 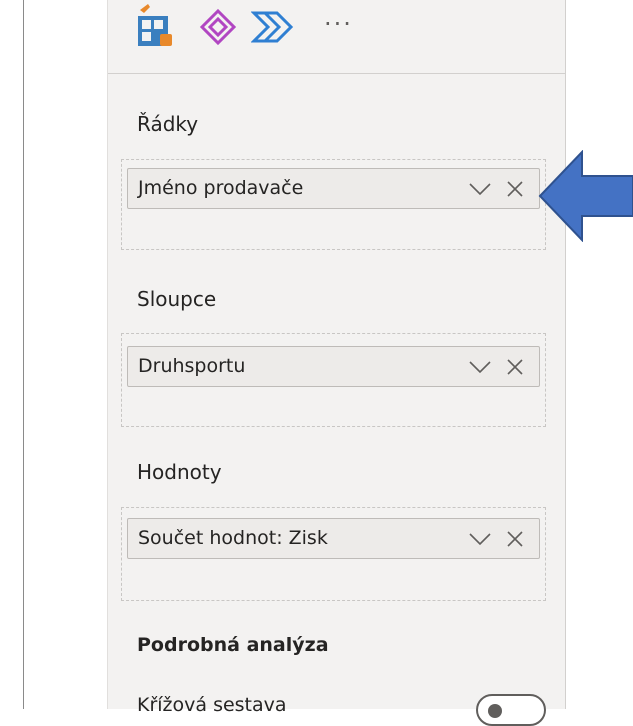 What do you see at coordinates (565, 354) in the screenshot?
I see `pane-right-edge` at bounding box center [565, 354].